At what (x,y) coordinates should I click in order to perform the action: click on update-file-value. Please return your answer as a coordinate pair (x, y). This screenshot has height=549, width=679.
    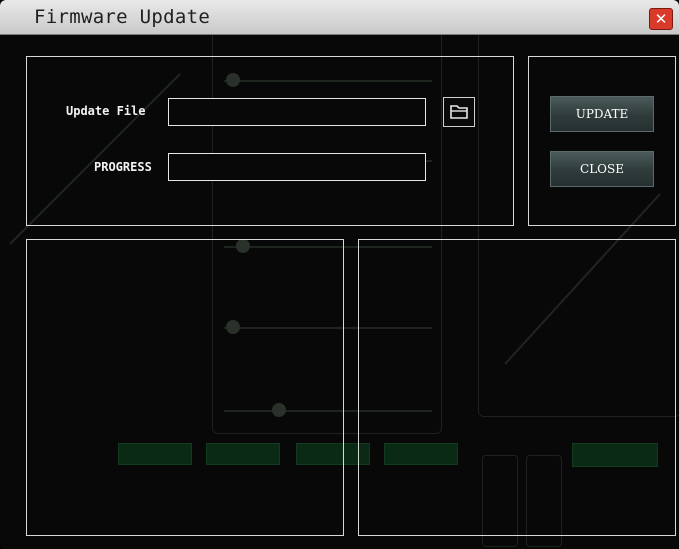
    Looking at the image, I should click on (171, 112).